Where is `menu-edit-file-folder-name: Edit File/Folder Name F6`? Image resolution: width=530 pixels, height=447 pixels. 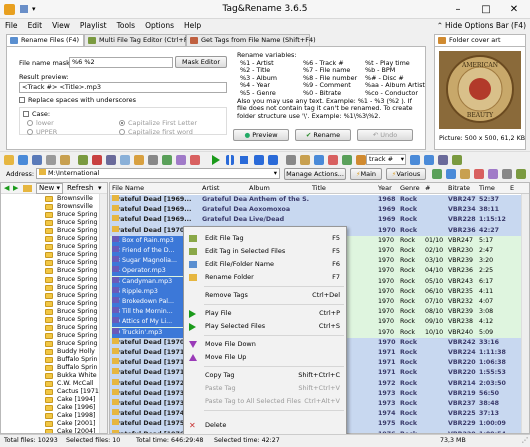 menu-edit-file-folder-name: Edit File/Folder Name F6 is located at coordinates (265, 264).